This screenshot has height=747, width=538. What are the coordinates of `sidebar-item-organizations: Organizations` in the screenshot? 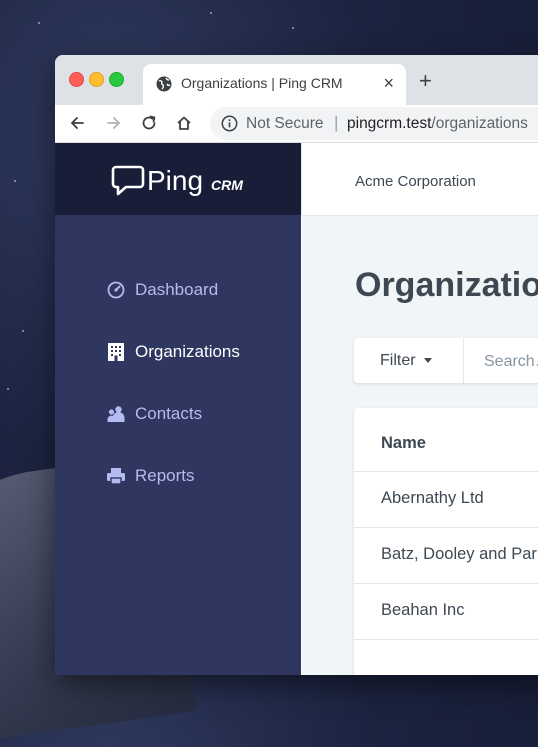 It's located at (173, 352).